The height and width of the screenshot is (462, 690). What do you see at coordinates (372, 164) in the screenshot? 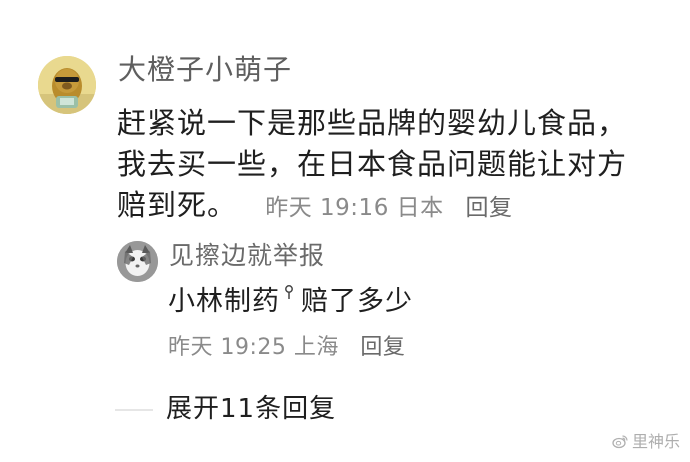
I see `comment-line-2: 我去买一些，在日本食品问题能让对方` at bounding box center [372, 164].